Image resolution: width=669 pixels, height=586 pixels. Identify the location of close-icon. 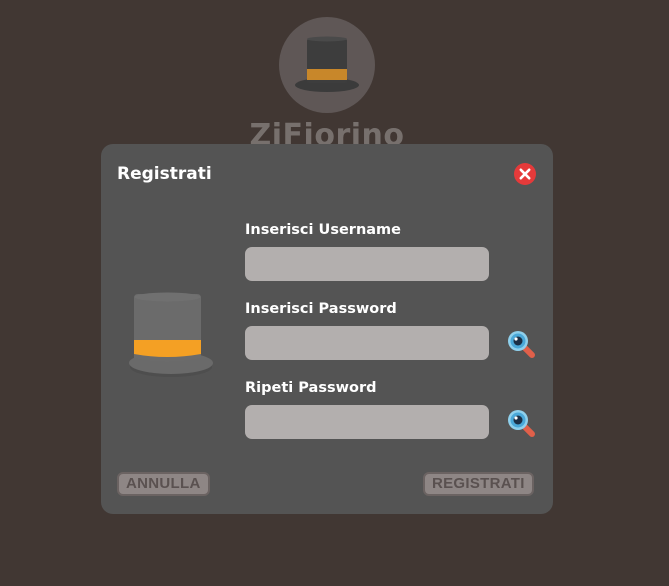
(525, 174).